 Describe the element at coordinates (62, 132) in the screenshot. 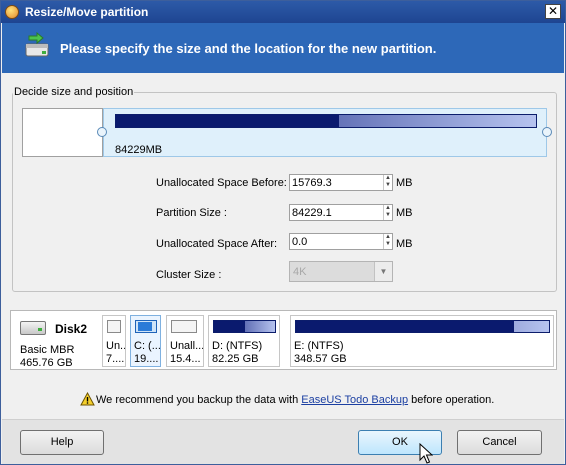

I see `unallocated-before-block` at that location.